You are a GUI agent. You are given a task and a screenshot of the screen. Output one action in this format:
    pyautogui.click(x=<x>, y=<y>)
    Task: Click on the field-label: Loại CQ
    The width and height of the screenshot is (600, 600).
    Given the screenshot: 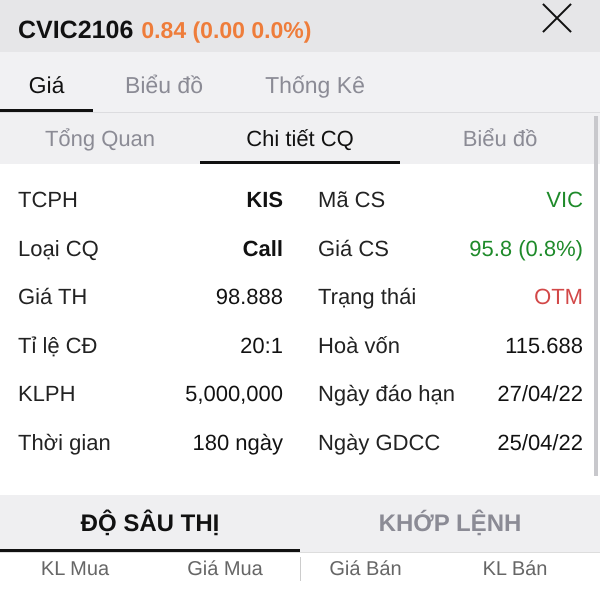 What is the action you would take?
    pyautogui.click(x=58, y=248)
    